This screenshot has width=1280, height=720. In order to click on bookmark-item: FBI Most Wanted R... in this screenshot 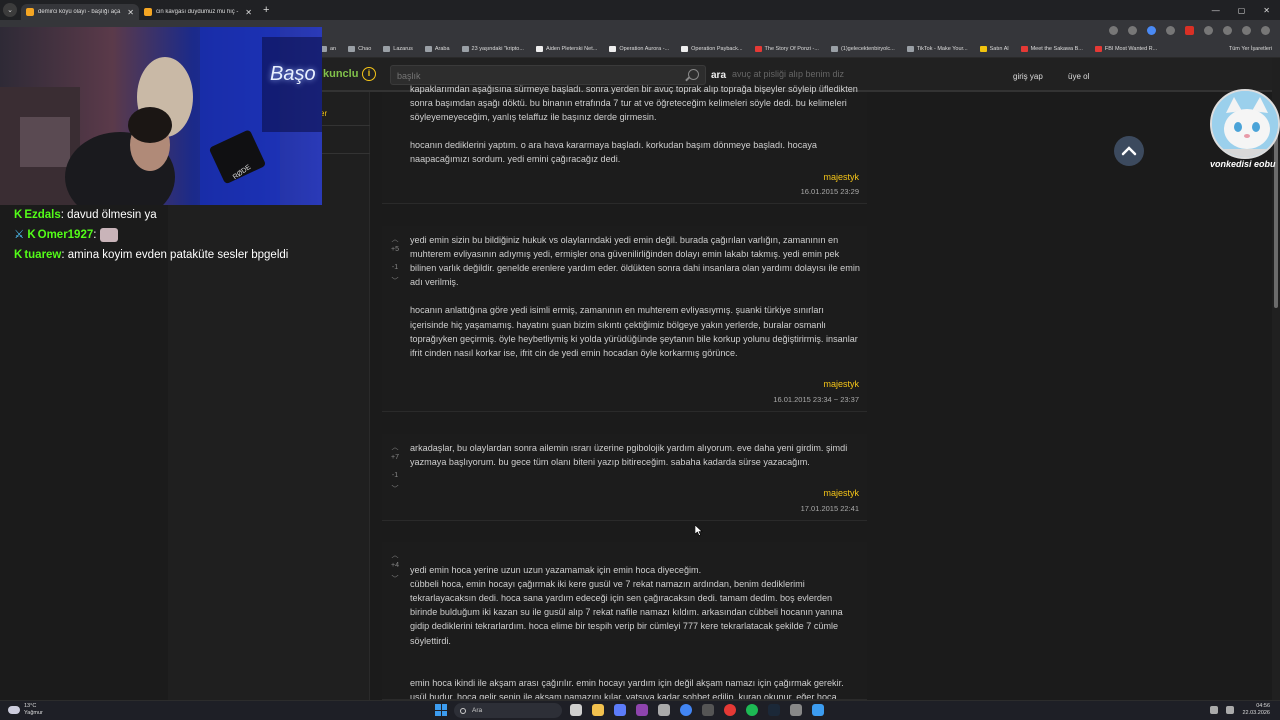, I will do `click(1126, 48)`.